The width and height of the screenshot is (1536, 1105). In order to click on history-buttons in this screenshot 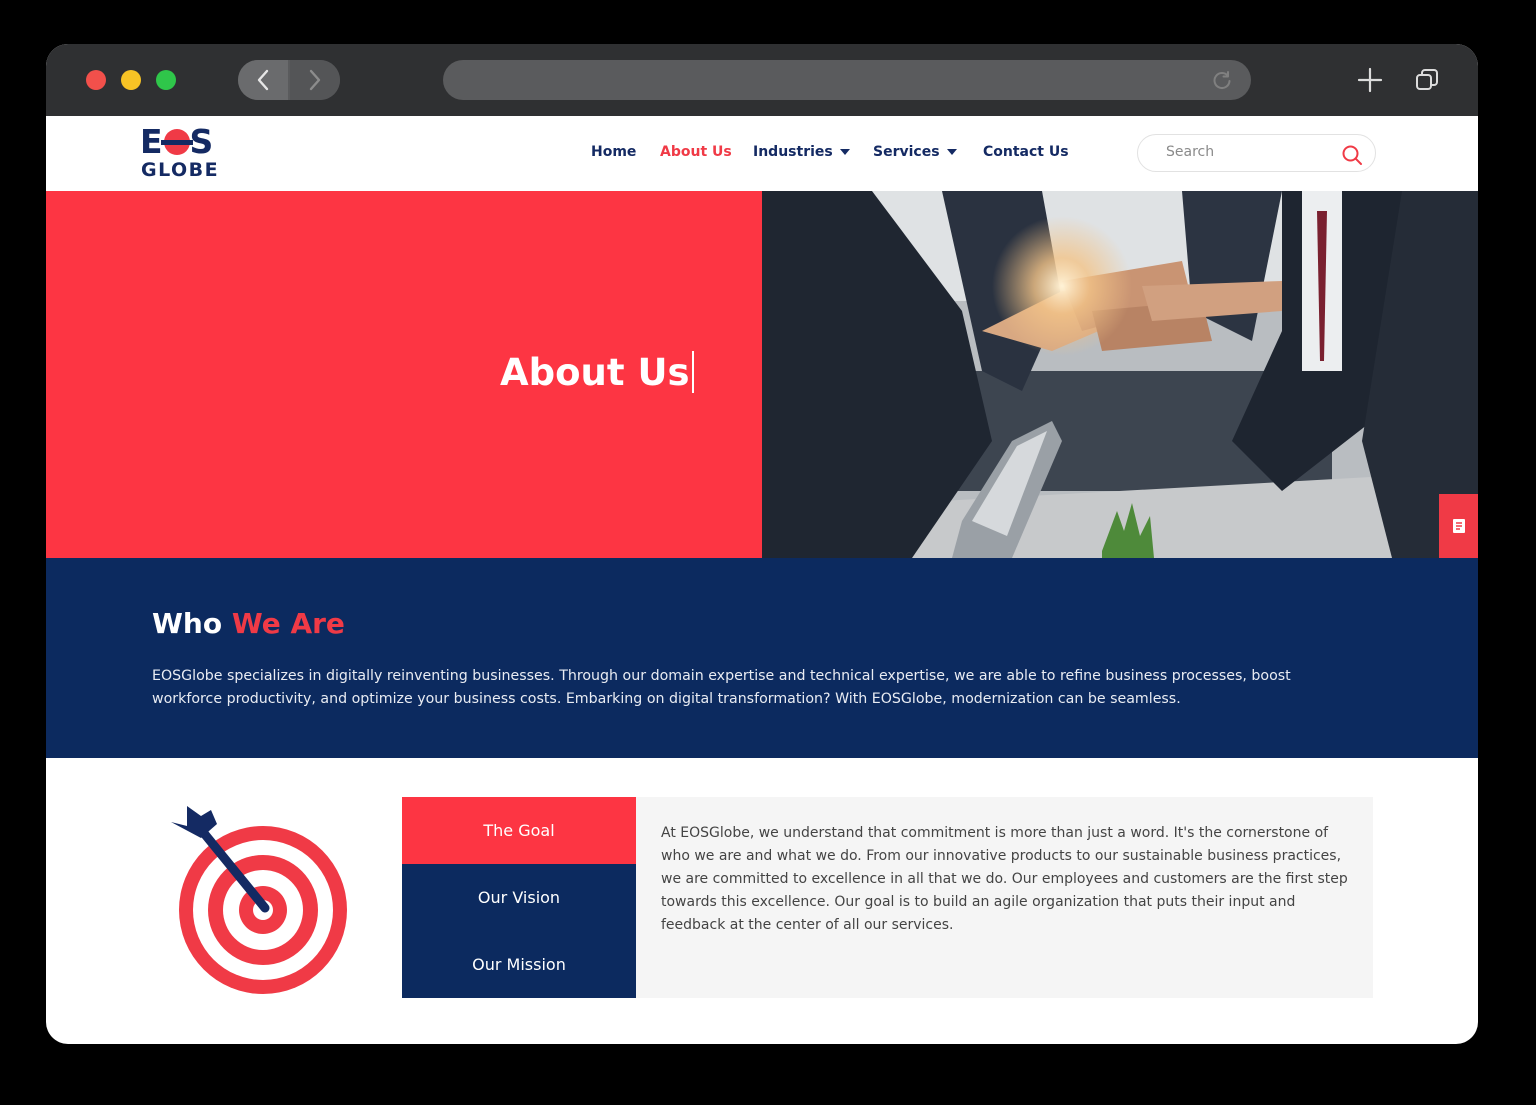, I will do `click(289, 80)`.